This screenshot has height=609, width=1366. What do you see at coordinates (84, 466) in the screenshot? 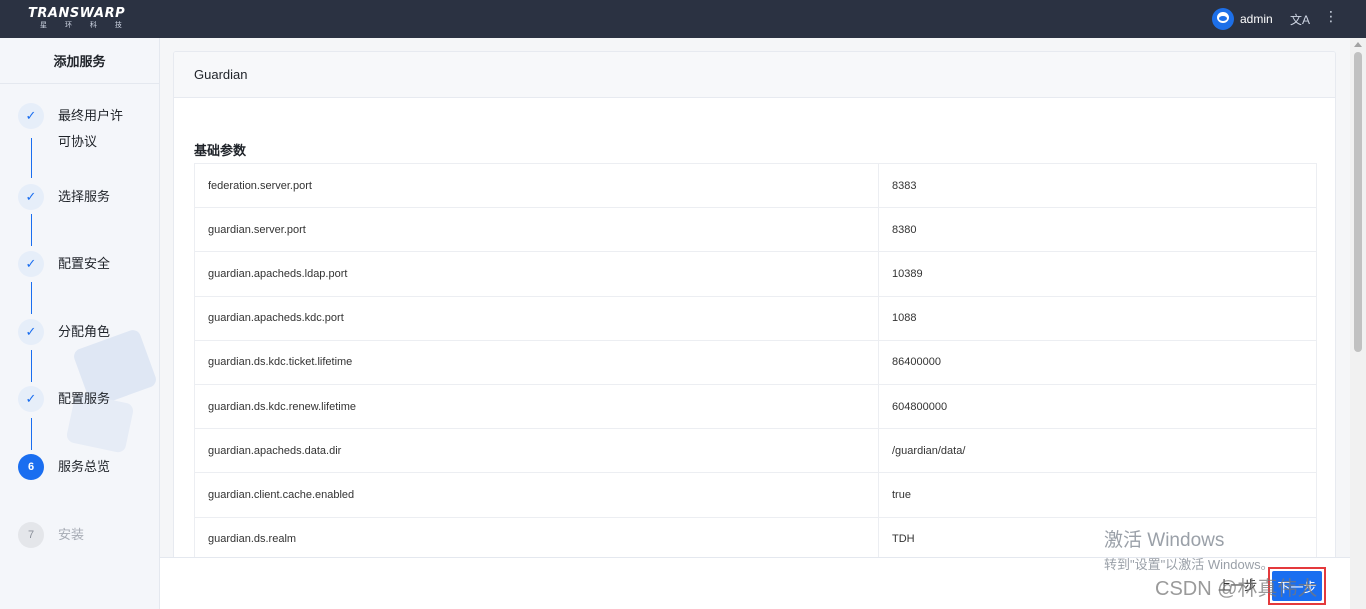
I see `step-label: 服务总览` at bounding box center [84, 466].